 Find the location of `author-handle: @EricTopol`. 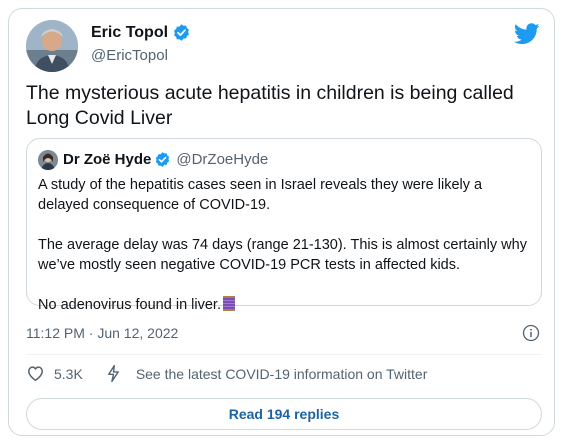

author-handle: @EricTopol is located at coordinates (129, 55).